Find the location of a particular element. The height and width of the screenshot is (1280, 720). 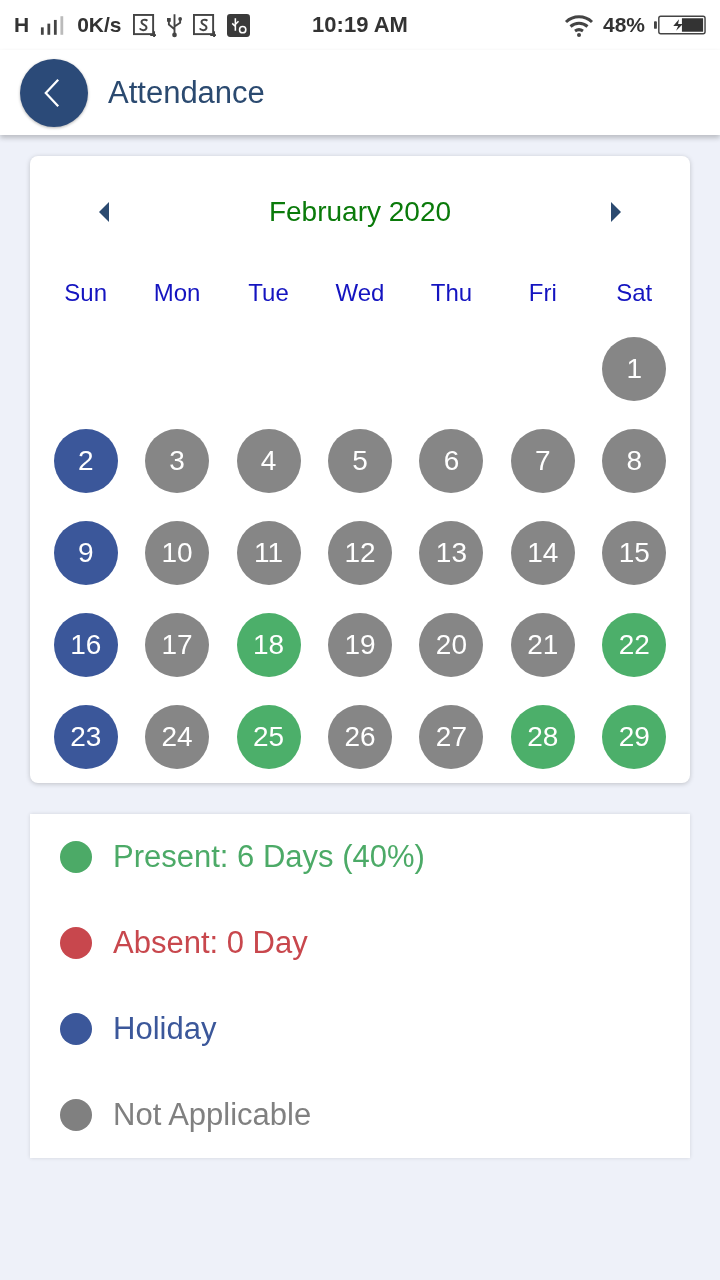

calendar-day: 4 is located at coordinates (268, 461).